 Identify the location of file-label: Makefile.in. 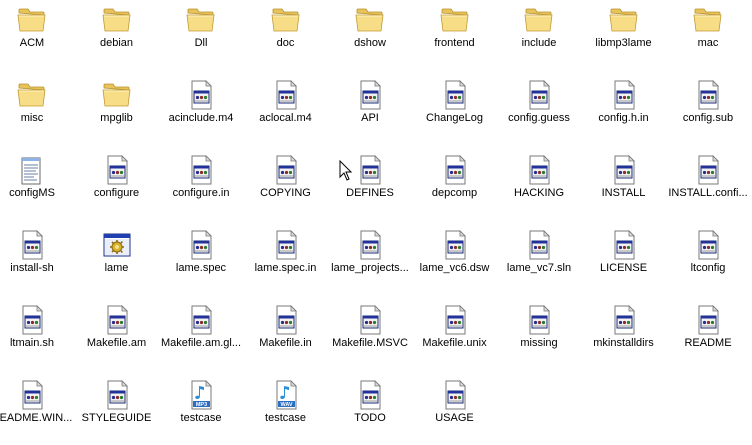
(285, 343).